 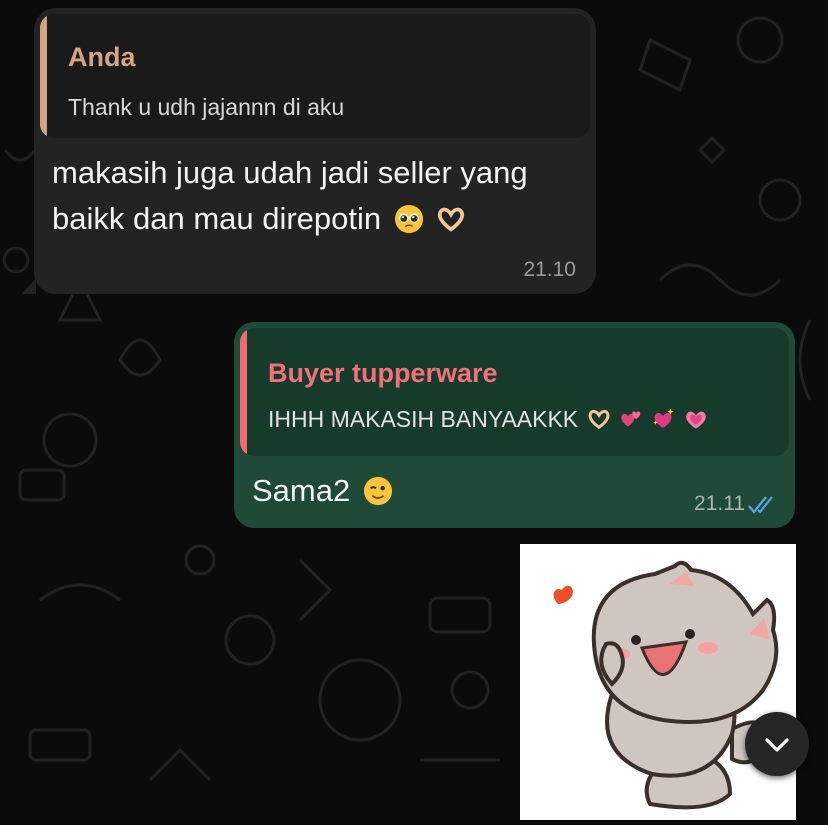 I want to click on quote-sender-name: Anda, so click(x=102, y=57).